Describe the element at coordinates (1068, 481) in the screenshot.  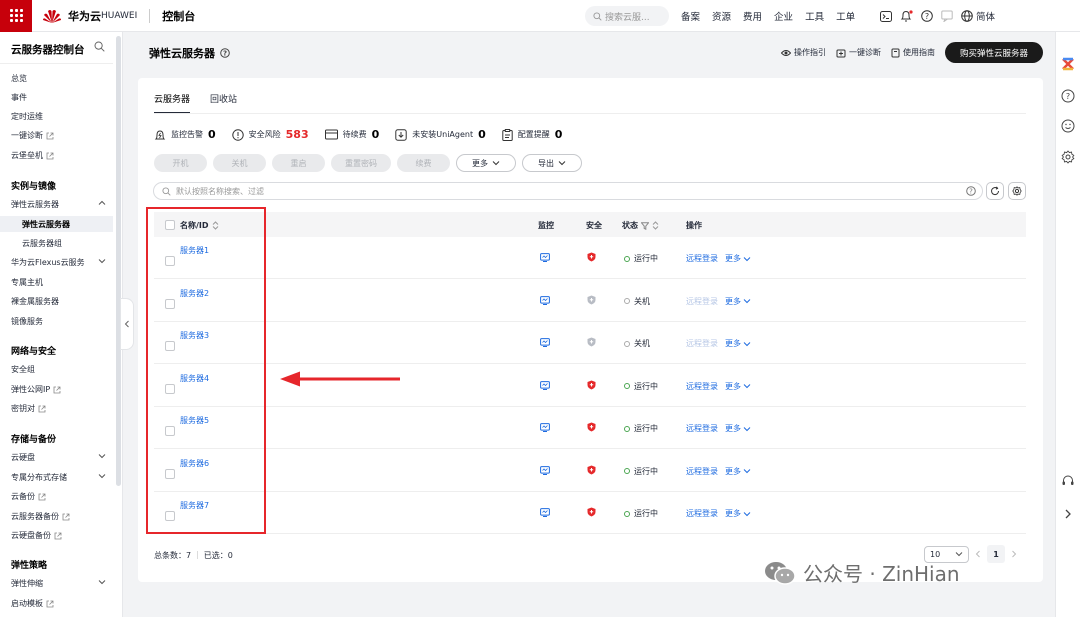
I see `headset-icon` at that location.